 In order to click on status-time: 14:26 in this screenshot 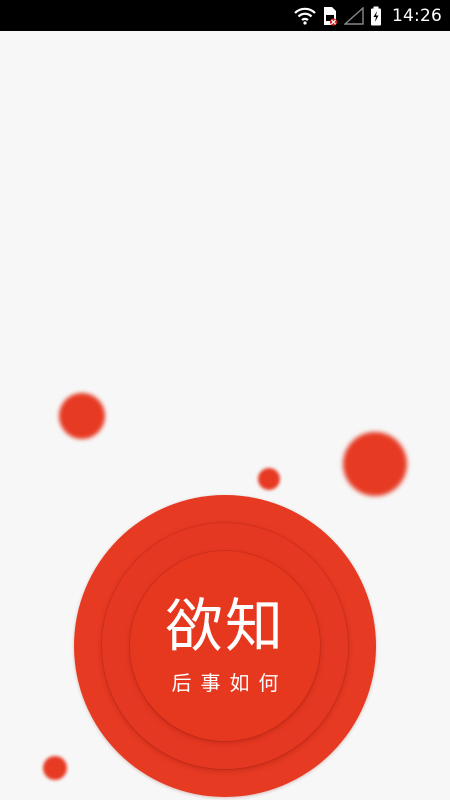, I will do `click(417, 15)`.